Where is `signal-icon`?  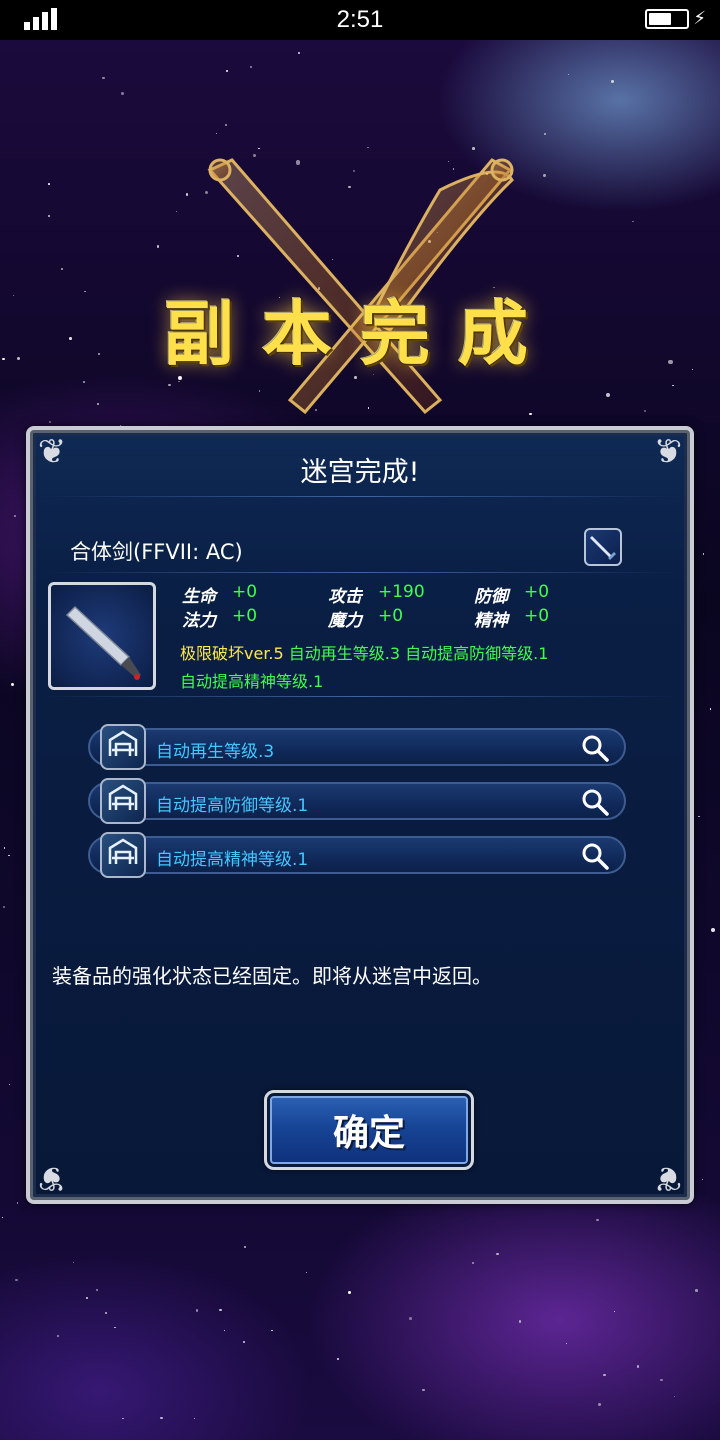 signal-icon is located at coordinates (40, 19).